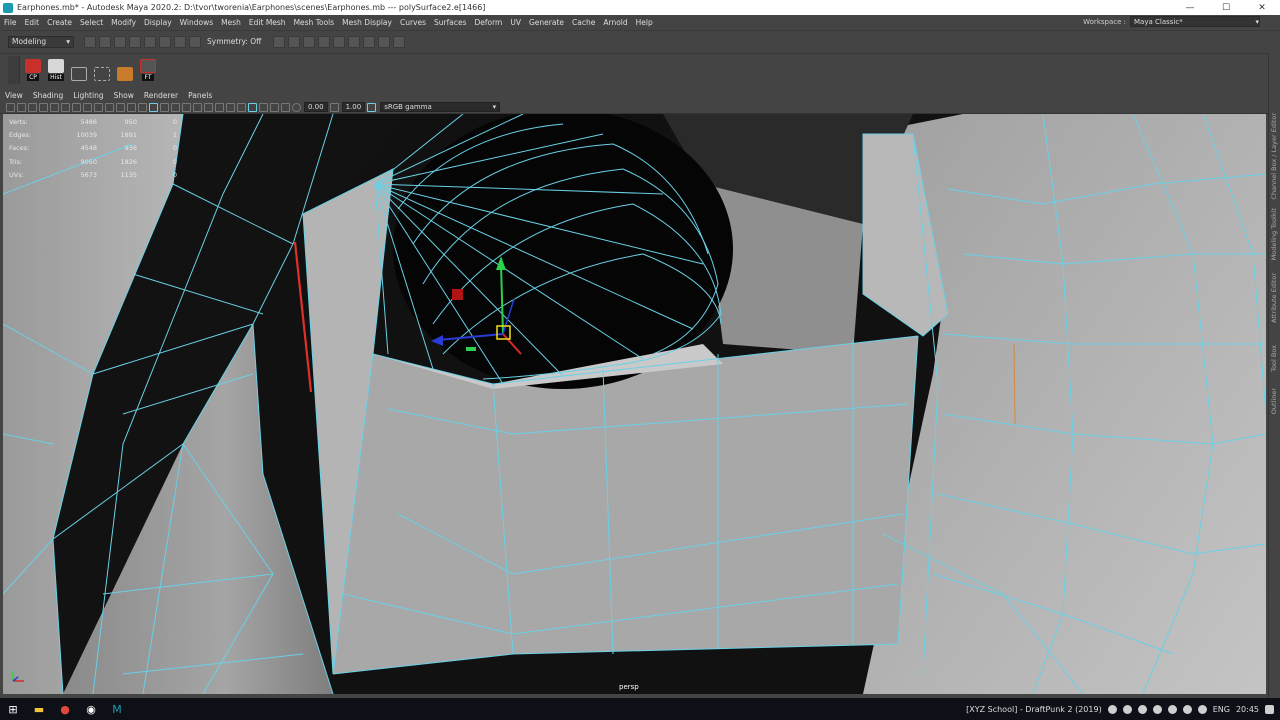 The height and width of the screenshot is (720, 1280). Describe the element at coordinates (164, 107) in the screenshot. I see `smooth-shade-icon` at that location.